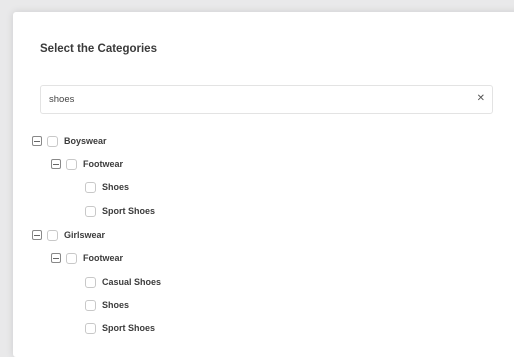 This screenshot has height=357, width=514. Describe the element at coordinates (85, 235) in the screenshot. I see `tree-node-label: Girlswear` at that location.